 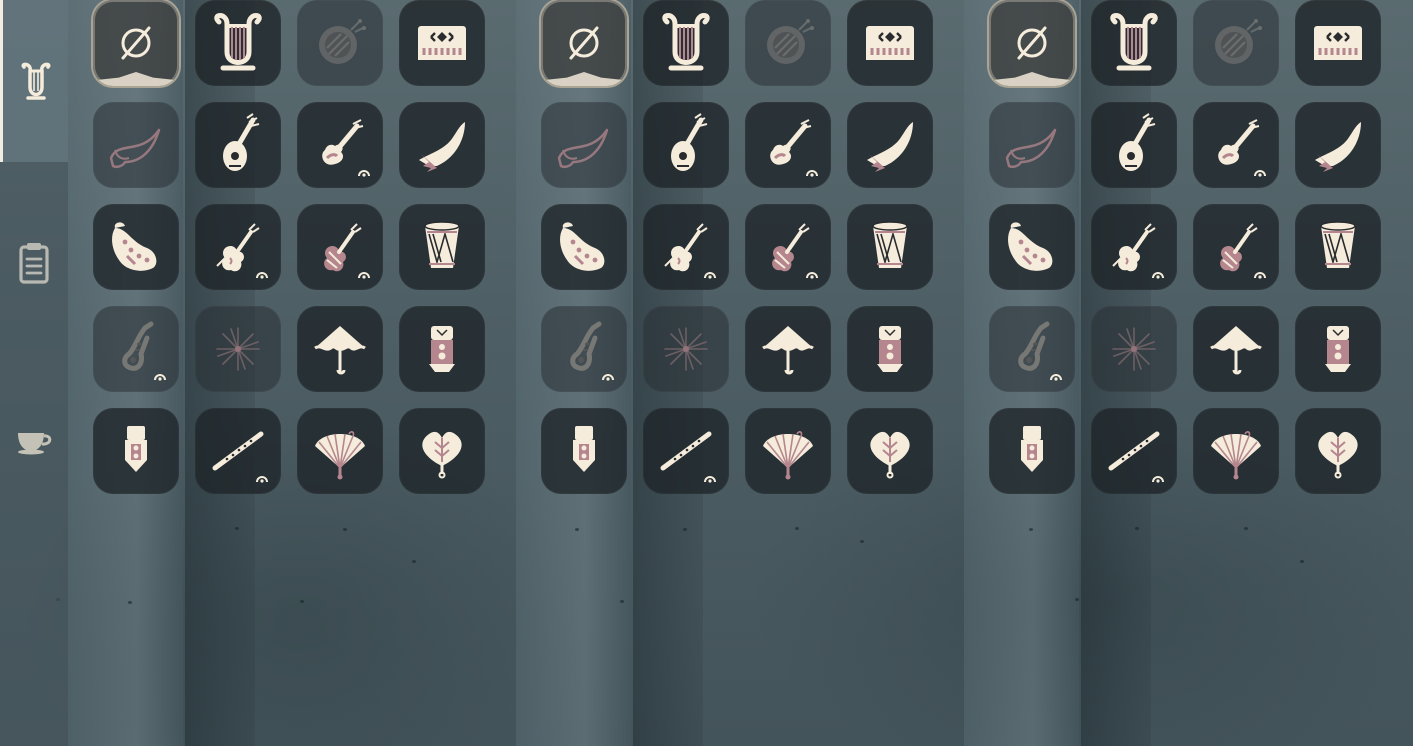 I want to click on none-icon, so click(x=1032, y=43).